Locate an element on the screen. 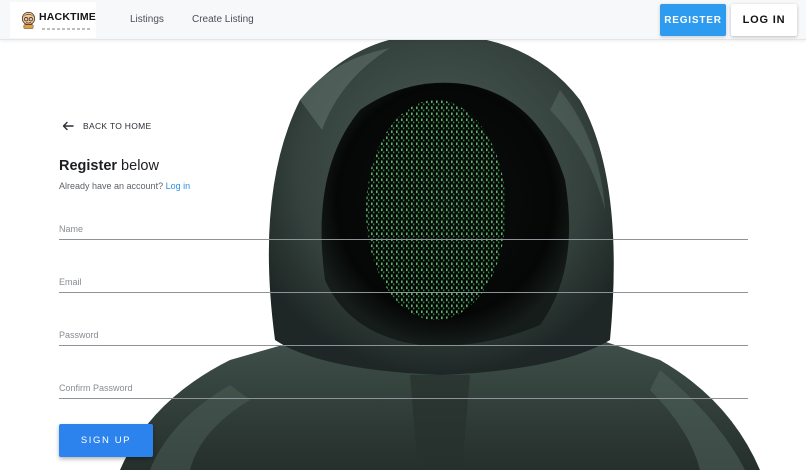  confirm-password-field is located at coordinates (403, 388).